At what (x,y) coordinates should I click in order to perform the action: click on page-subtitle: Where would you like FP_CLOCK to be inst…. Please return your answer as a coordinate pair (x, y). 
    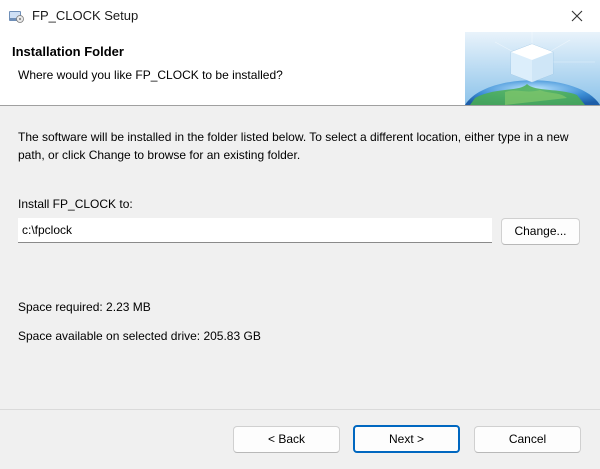
    Looking at the image, I should click on (150, 75).